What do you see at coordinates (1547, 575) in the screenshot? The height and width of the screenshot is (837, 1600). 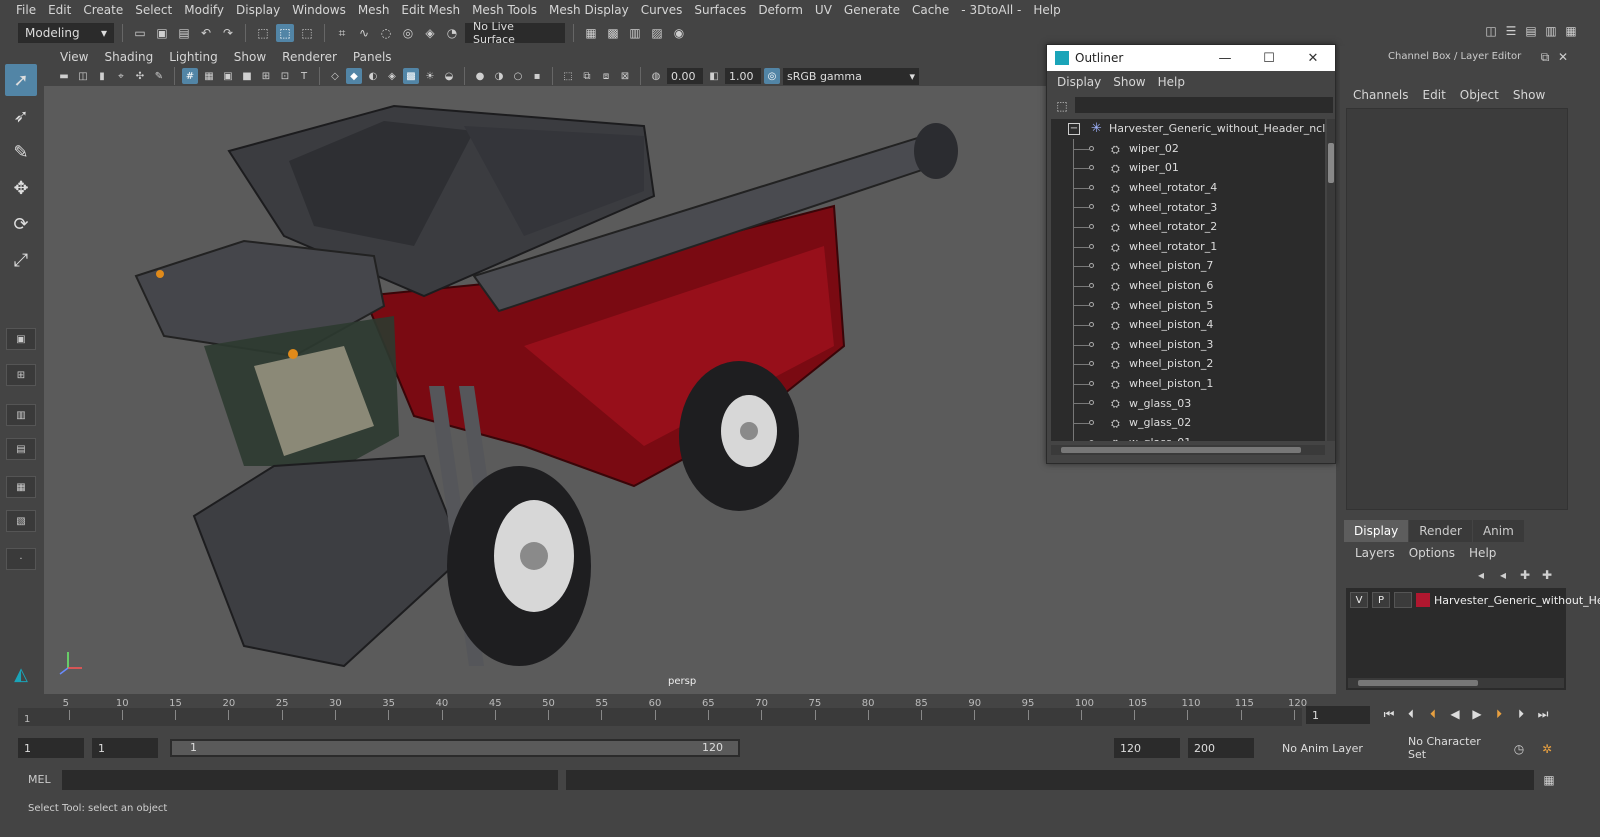 I see `new-layer-selected-icon: ✚` at bounding box center [1547, 575].